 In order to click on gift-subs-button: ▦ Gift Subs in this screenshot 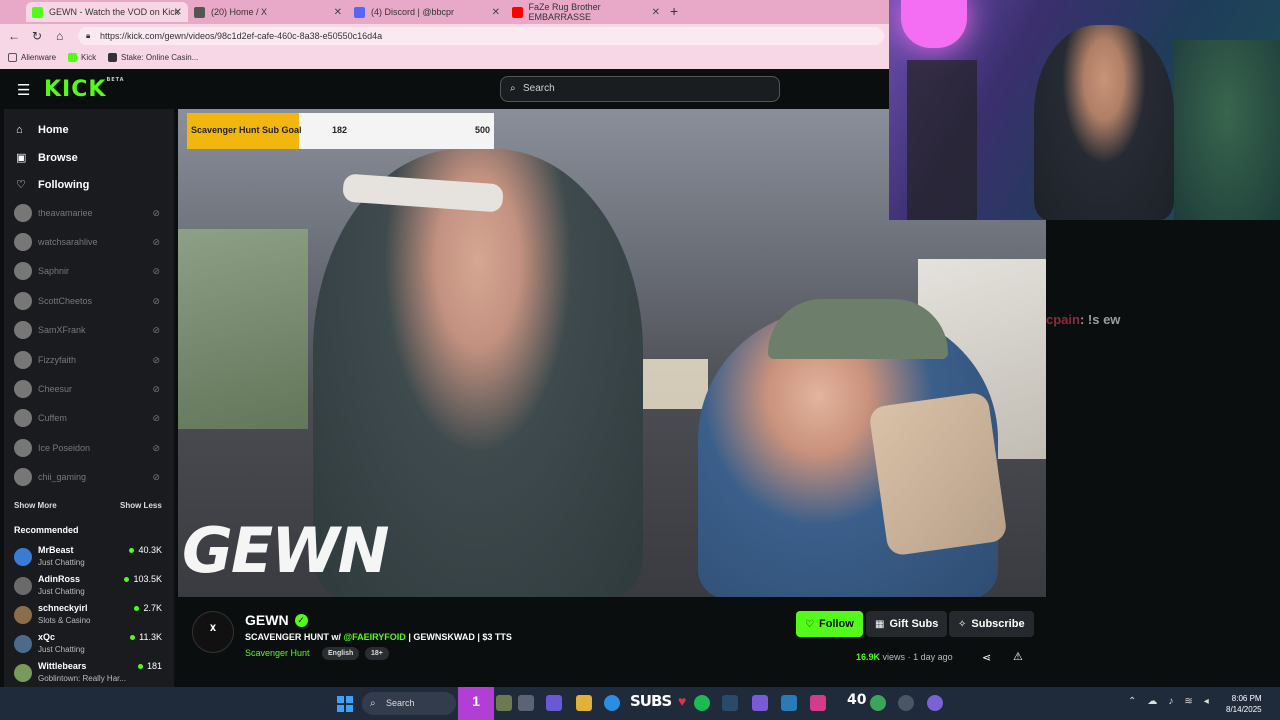, I will do `click(907, 624)`.